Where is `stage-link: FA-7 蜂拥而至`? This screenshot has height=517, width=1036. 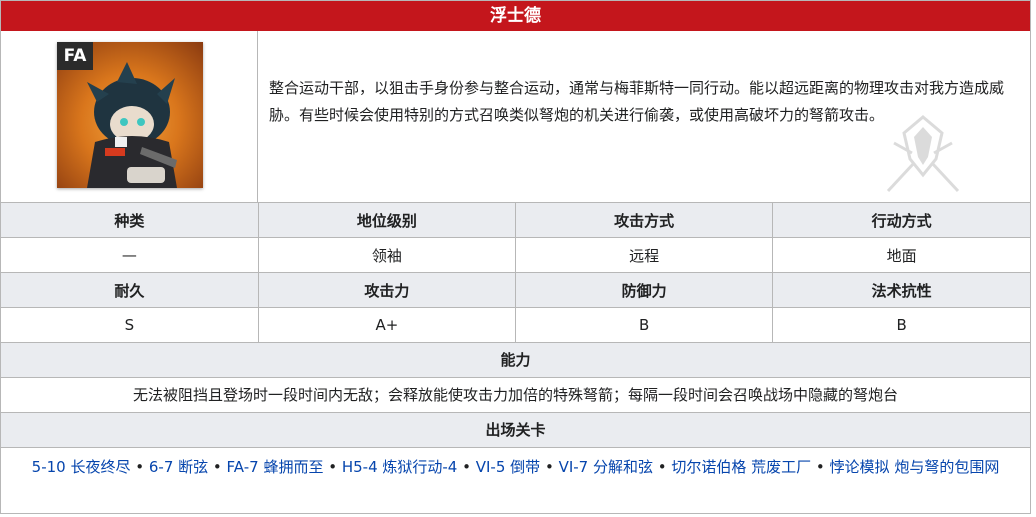 stage-link: FA-7 蜂拥而至 is located at coordinates (275, 467).